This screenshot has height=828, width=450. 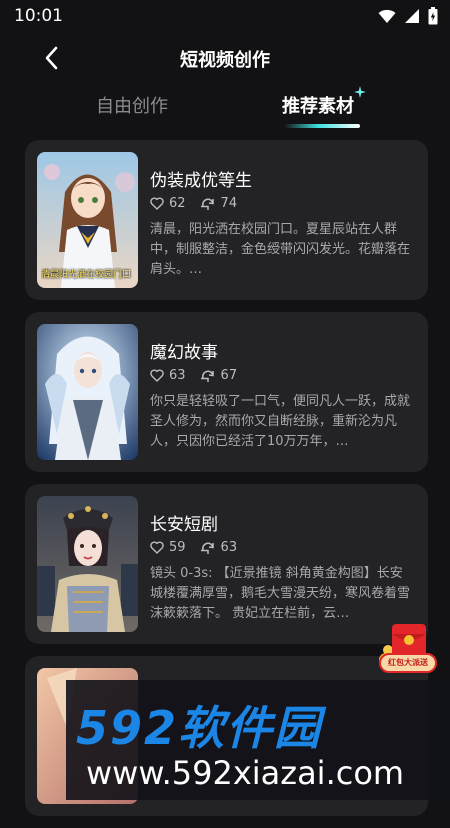 I want to click on page-title: 短视频创作, so click(x=225, y=60).